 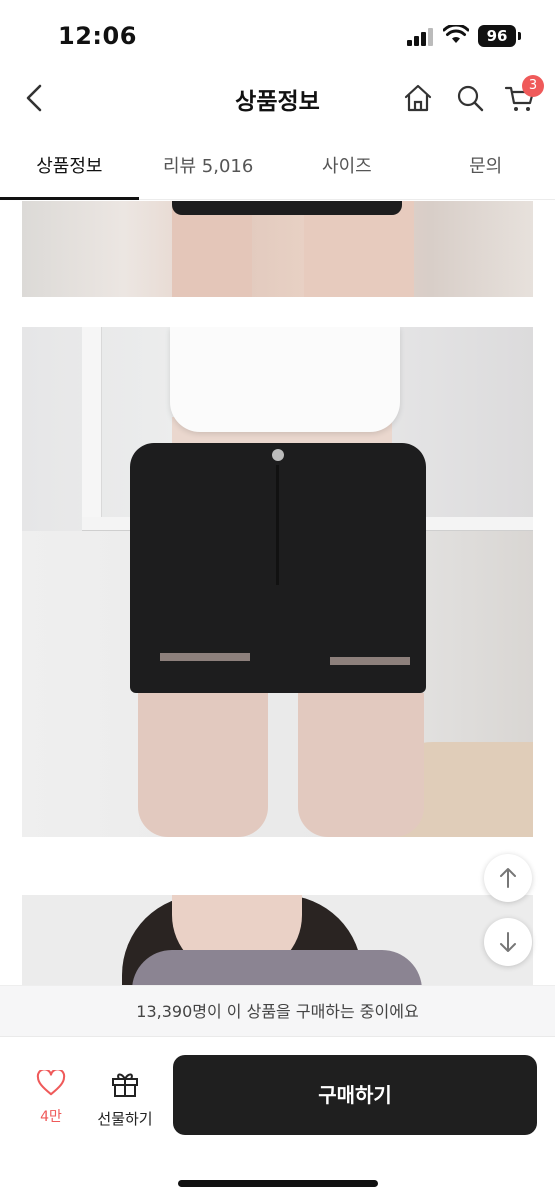 I want to click on status-bar: 12:06 96, so click(x=277, y=35).